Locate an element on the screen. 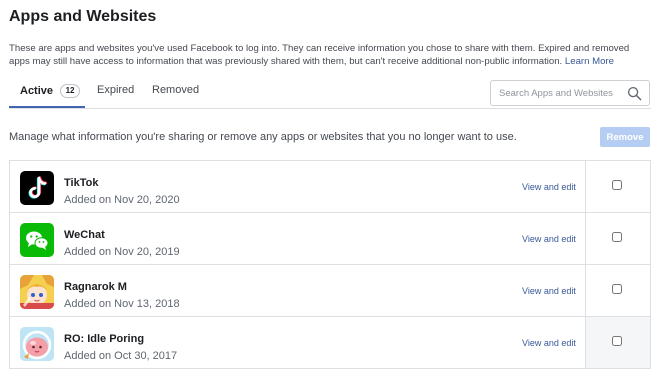 The height and width of the screenshot is (379, 660). wechat-icon is located at coordinates (37, 240).